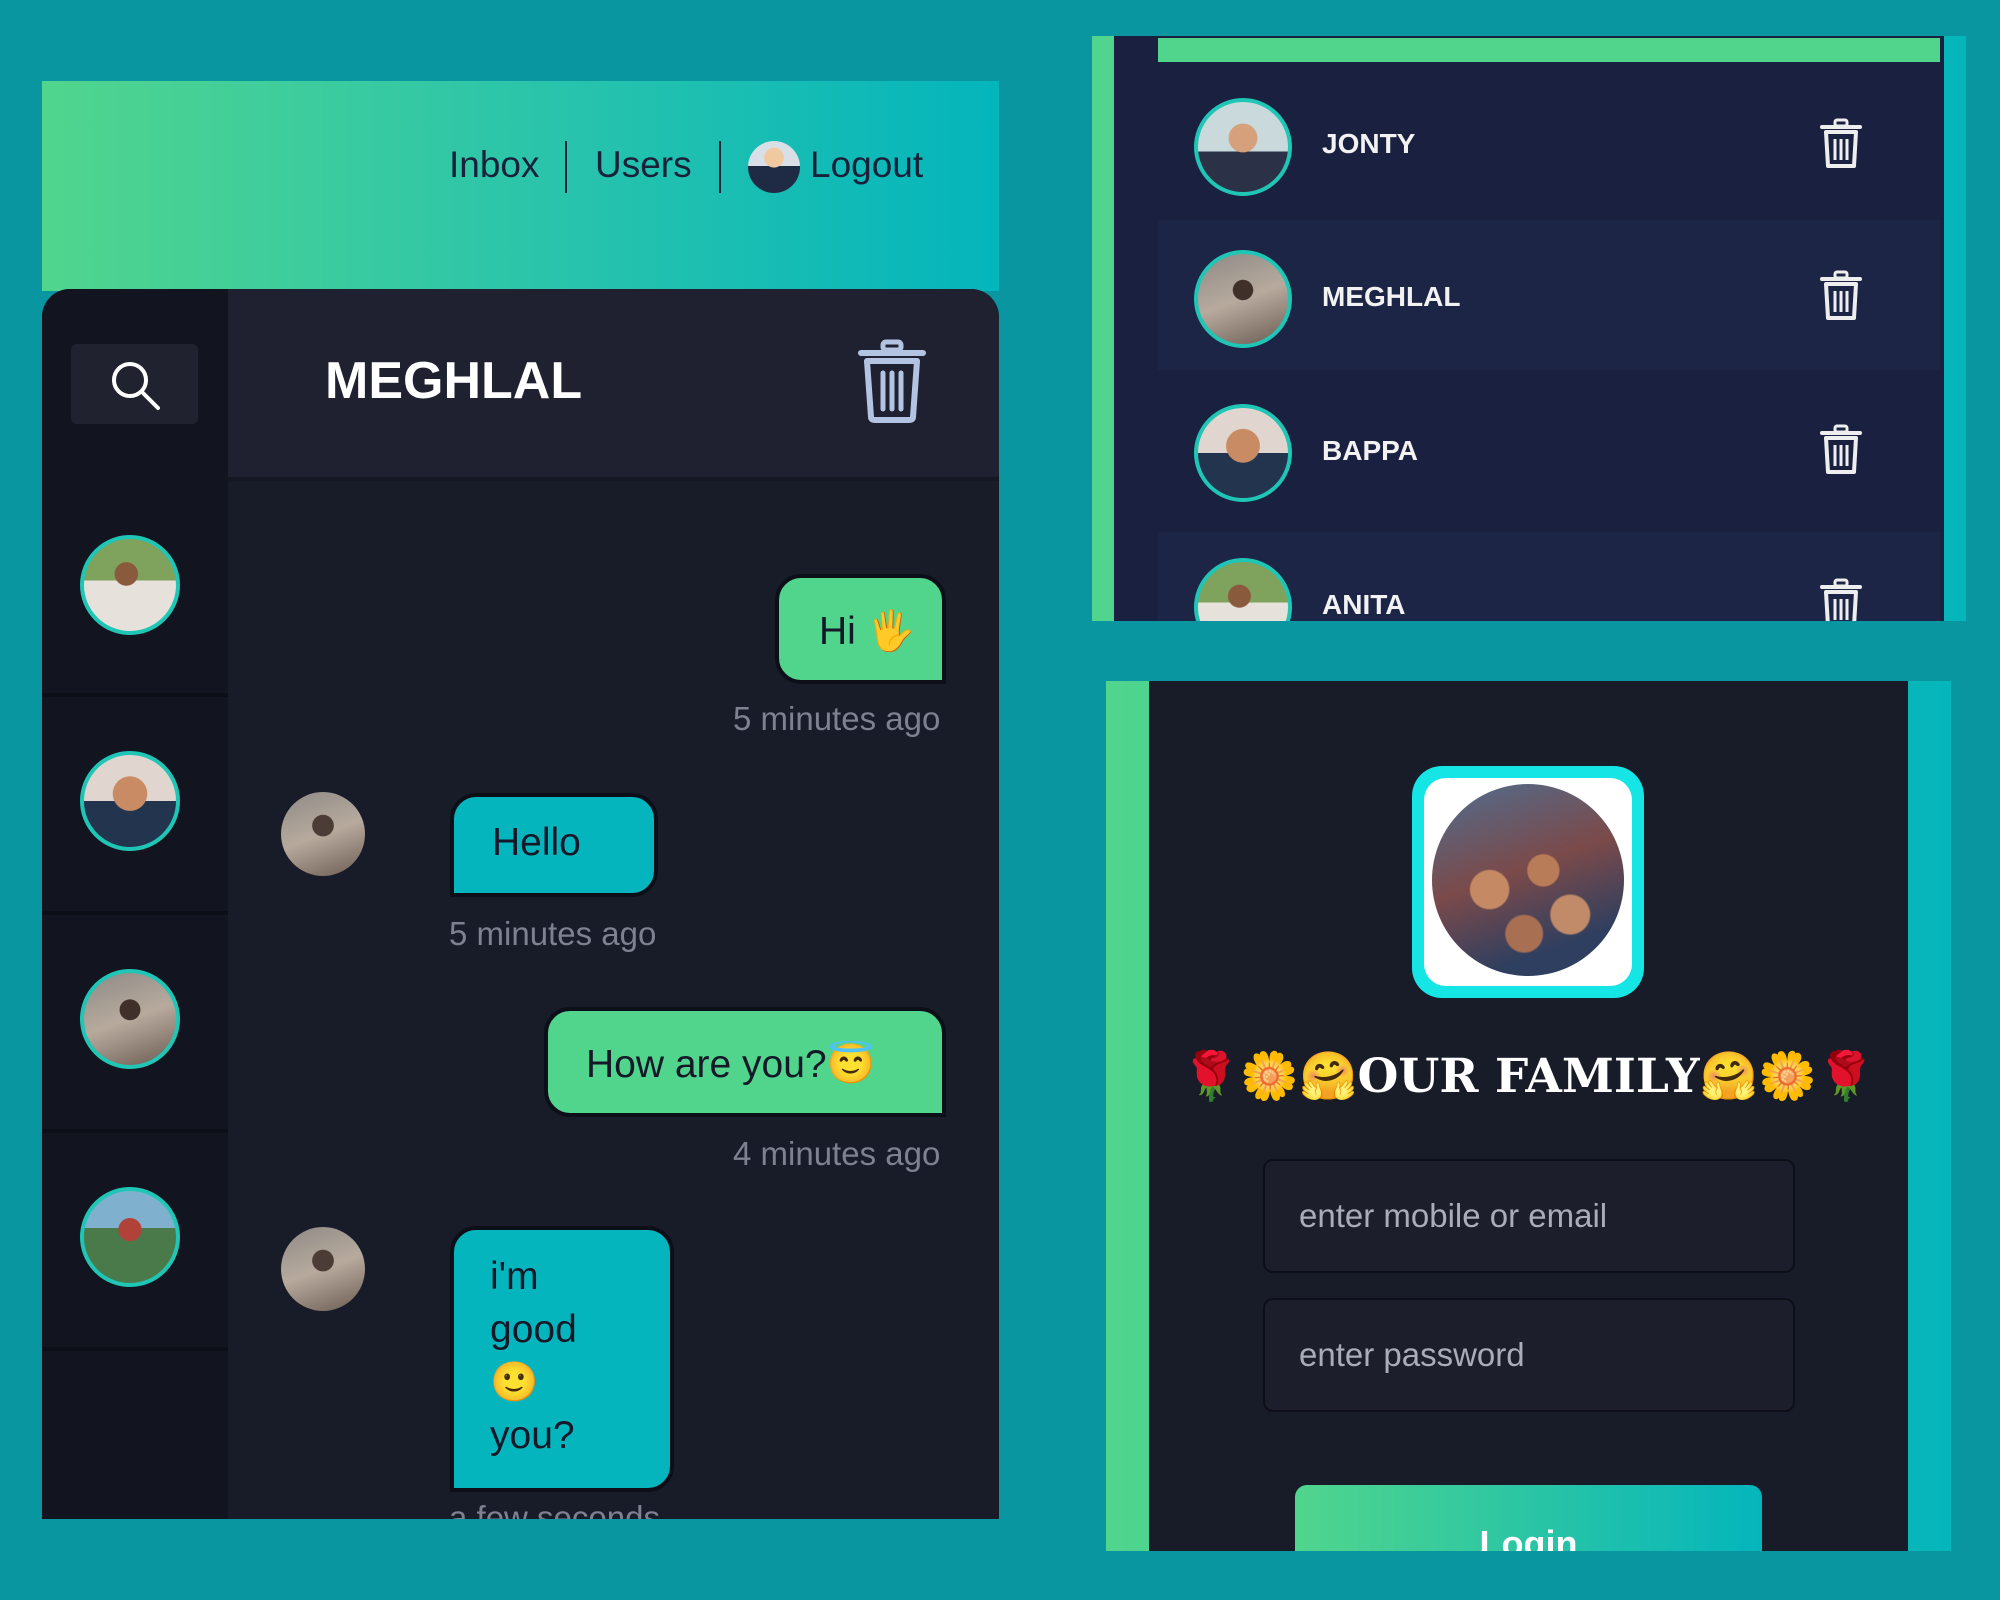 The height and width of the screenshot is (1600, 2000). Describe the element at coordinates (1528, 1076) in the screenshot. I see `family-title: 🌹🌼🤗OUR FAMILY🤗🌼🌹` at that location.